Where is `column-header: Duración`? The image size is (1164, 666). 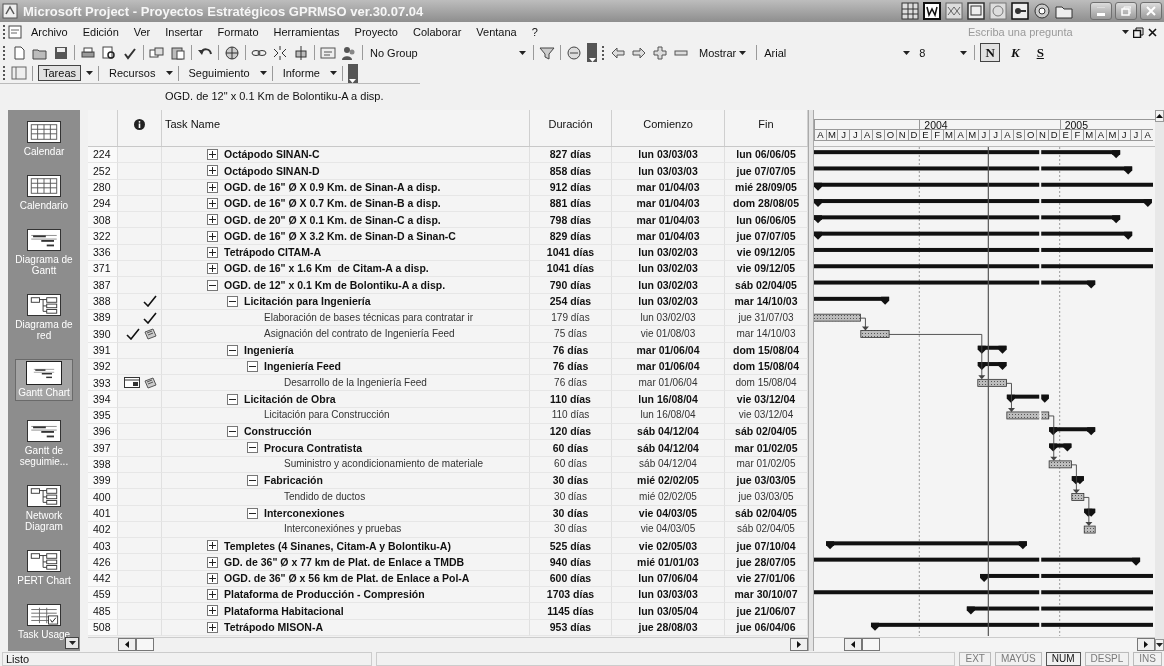
column-header: Duración is located at coordinates (571, 128).